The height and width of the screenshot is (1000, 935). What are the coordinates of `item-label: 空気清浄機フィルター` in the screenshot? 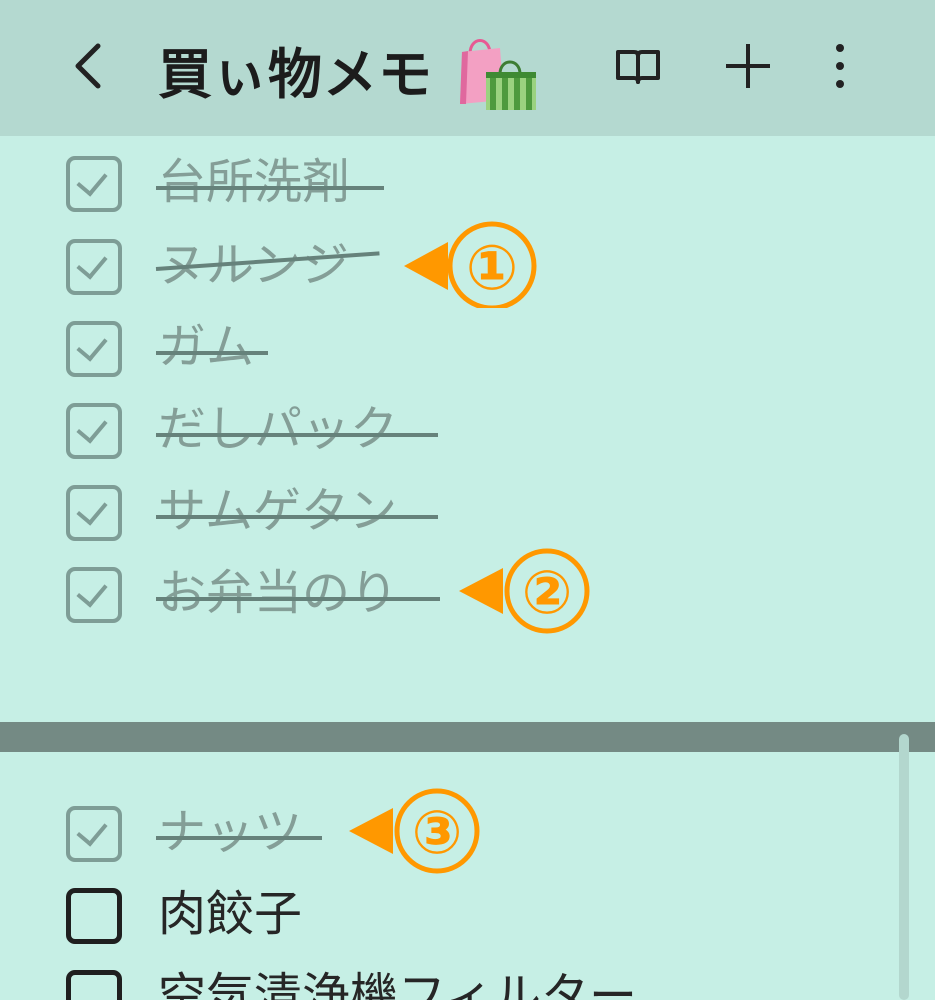 It's located at (398, 984).